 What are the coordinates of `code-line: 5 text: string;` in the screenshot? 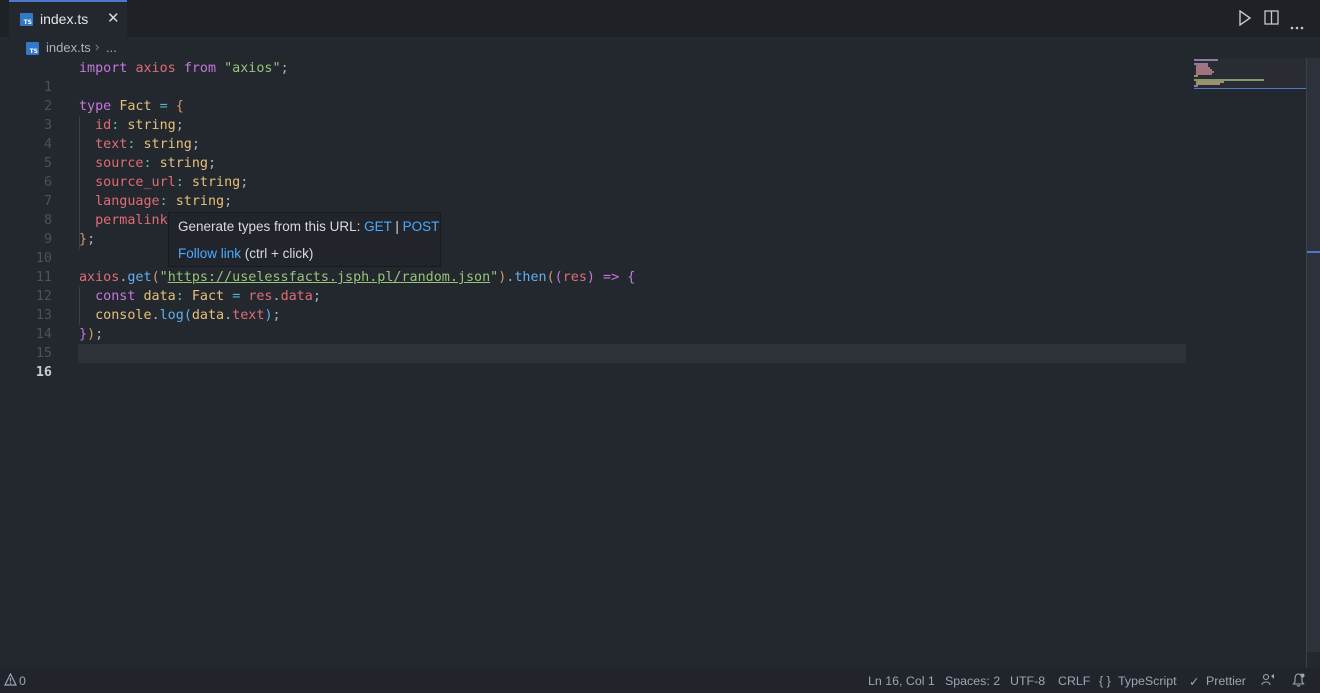 It's located at (593, 153).